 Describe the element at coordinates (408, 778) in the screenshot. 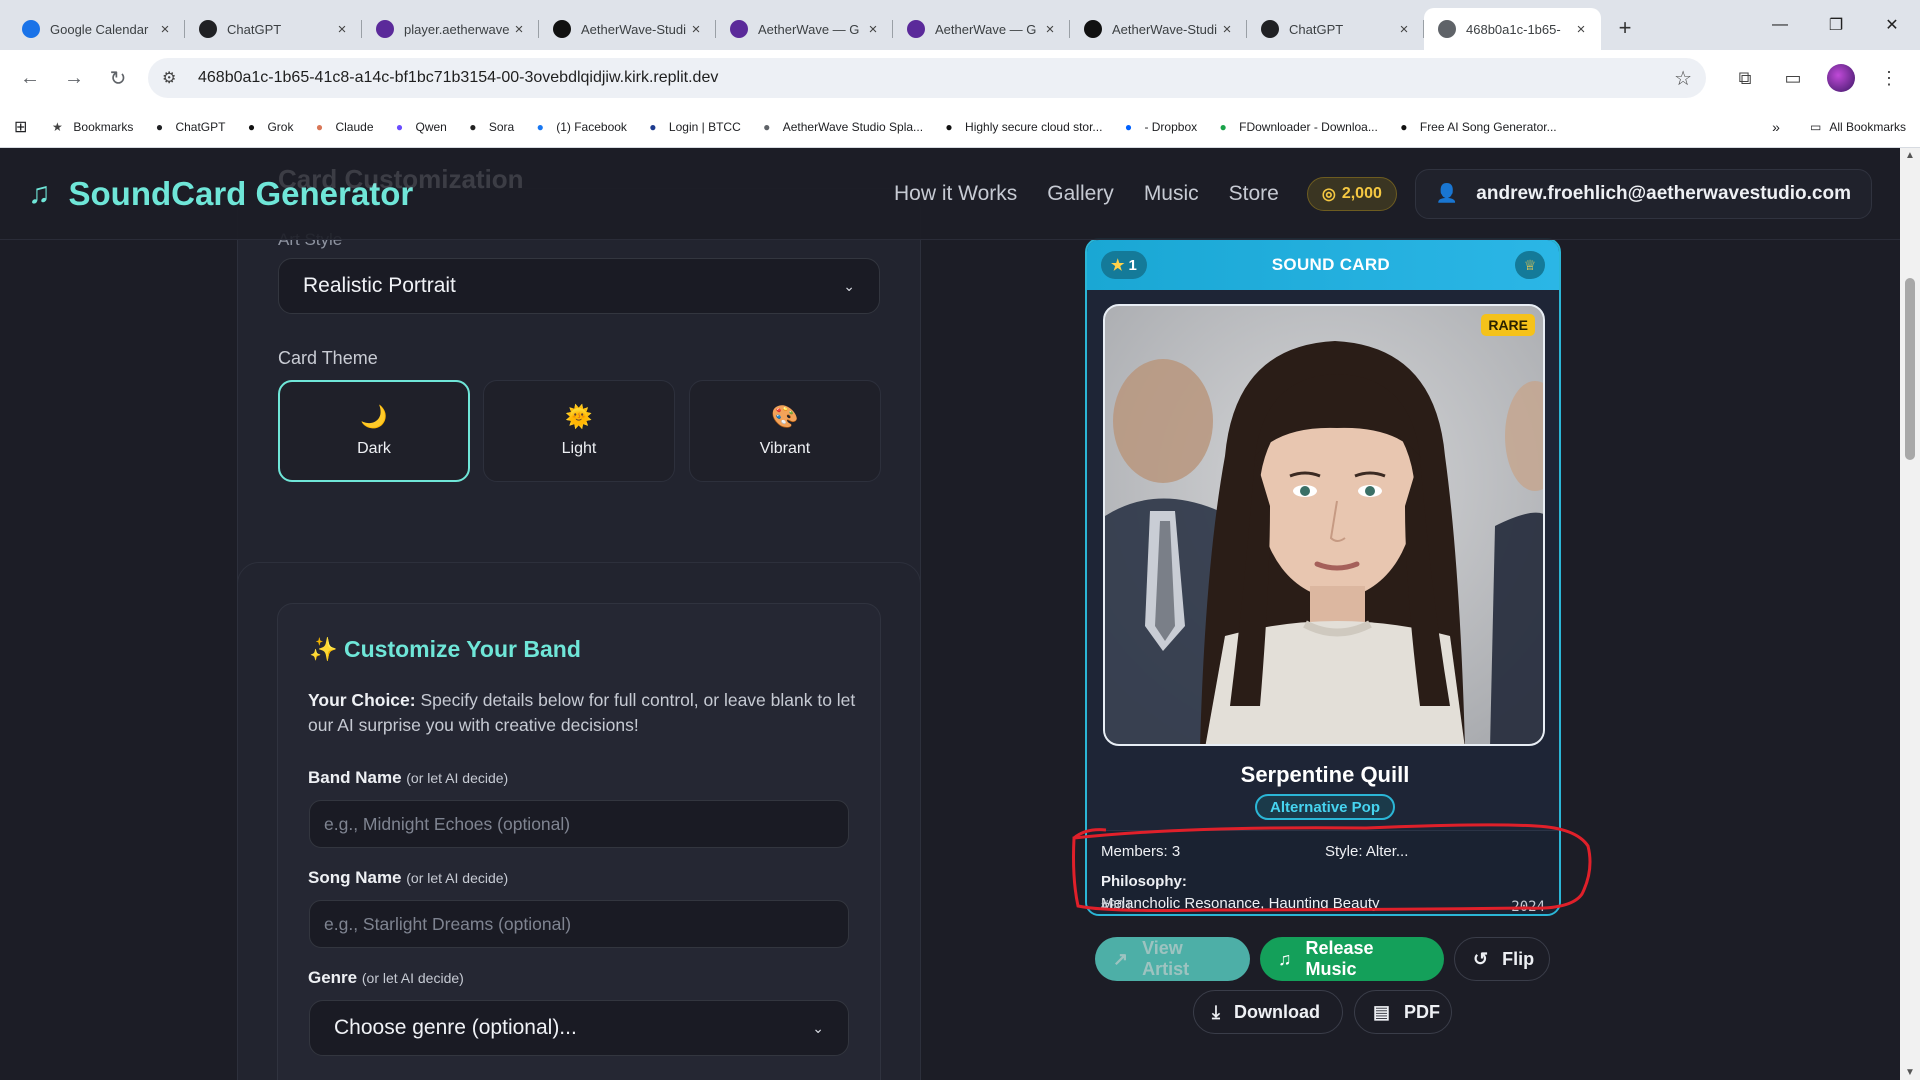

I see `band-name-label: Band Name (or let AI decide)` at that location.